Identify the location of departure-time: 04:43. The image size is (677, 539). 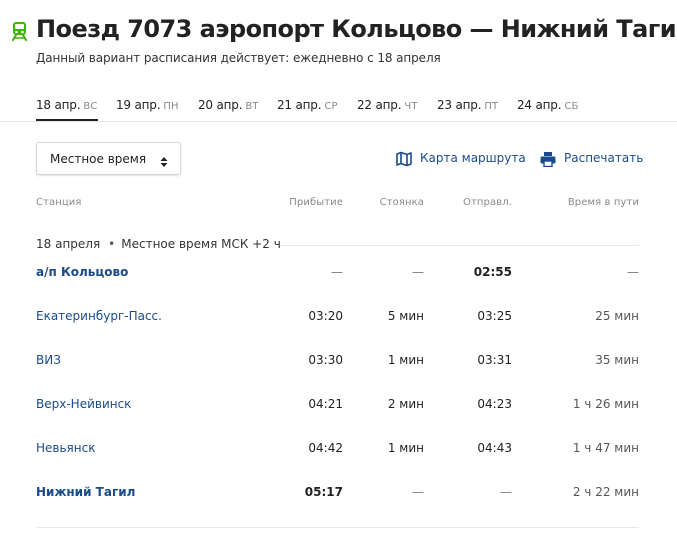
(494, 448).